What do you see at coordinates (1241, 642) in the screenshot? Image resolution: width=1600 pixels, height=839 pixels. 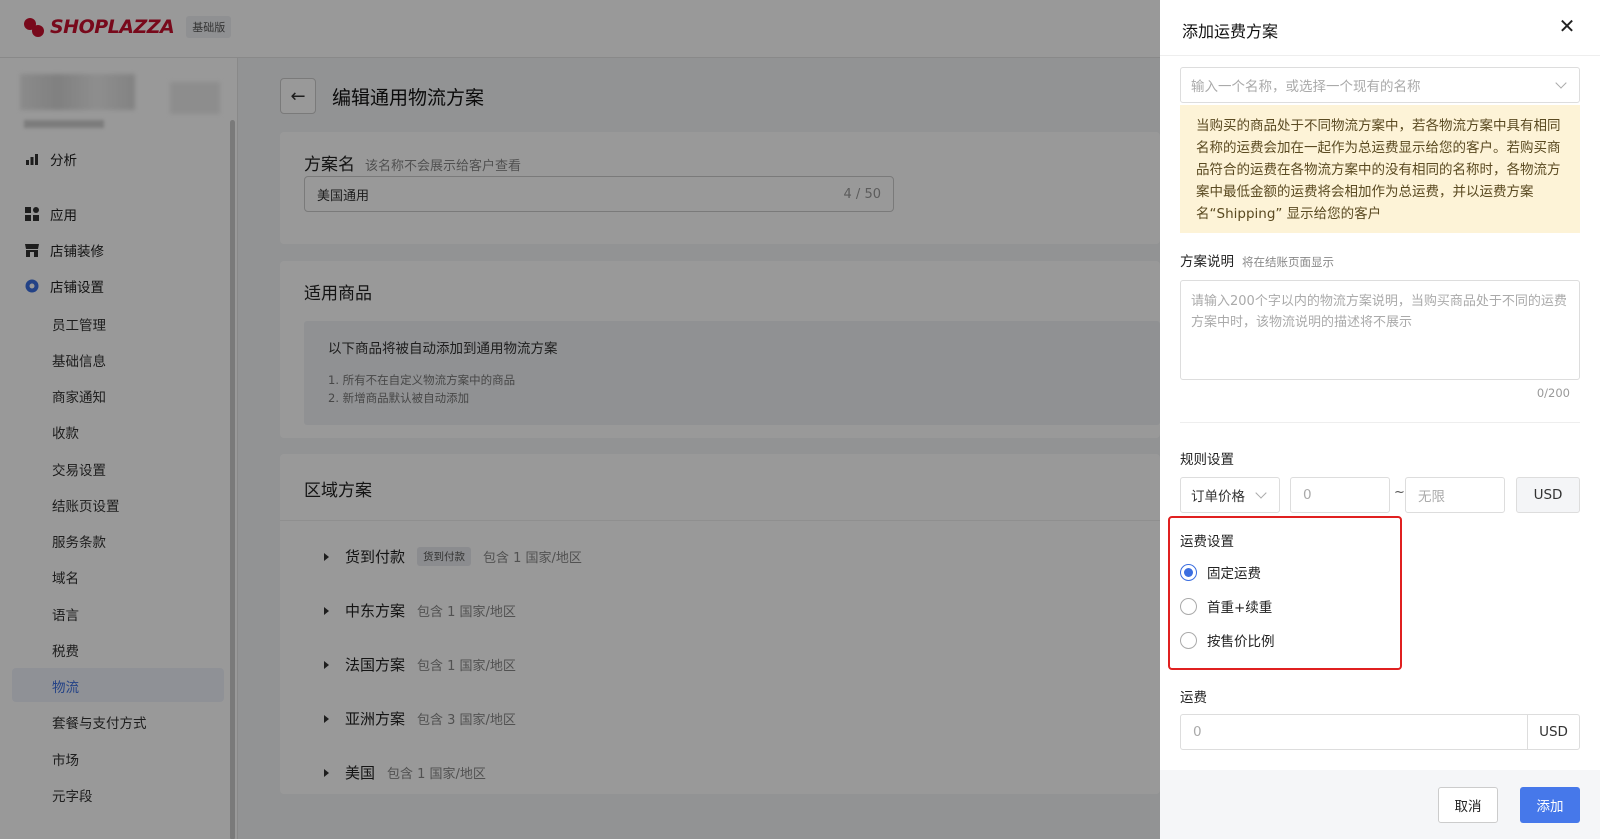 I see `radio-label: 按售价比例` at bounding box center [1241, 642].